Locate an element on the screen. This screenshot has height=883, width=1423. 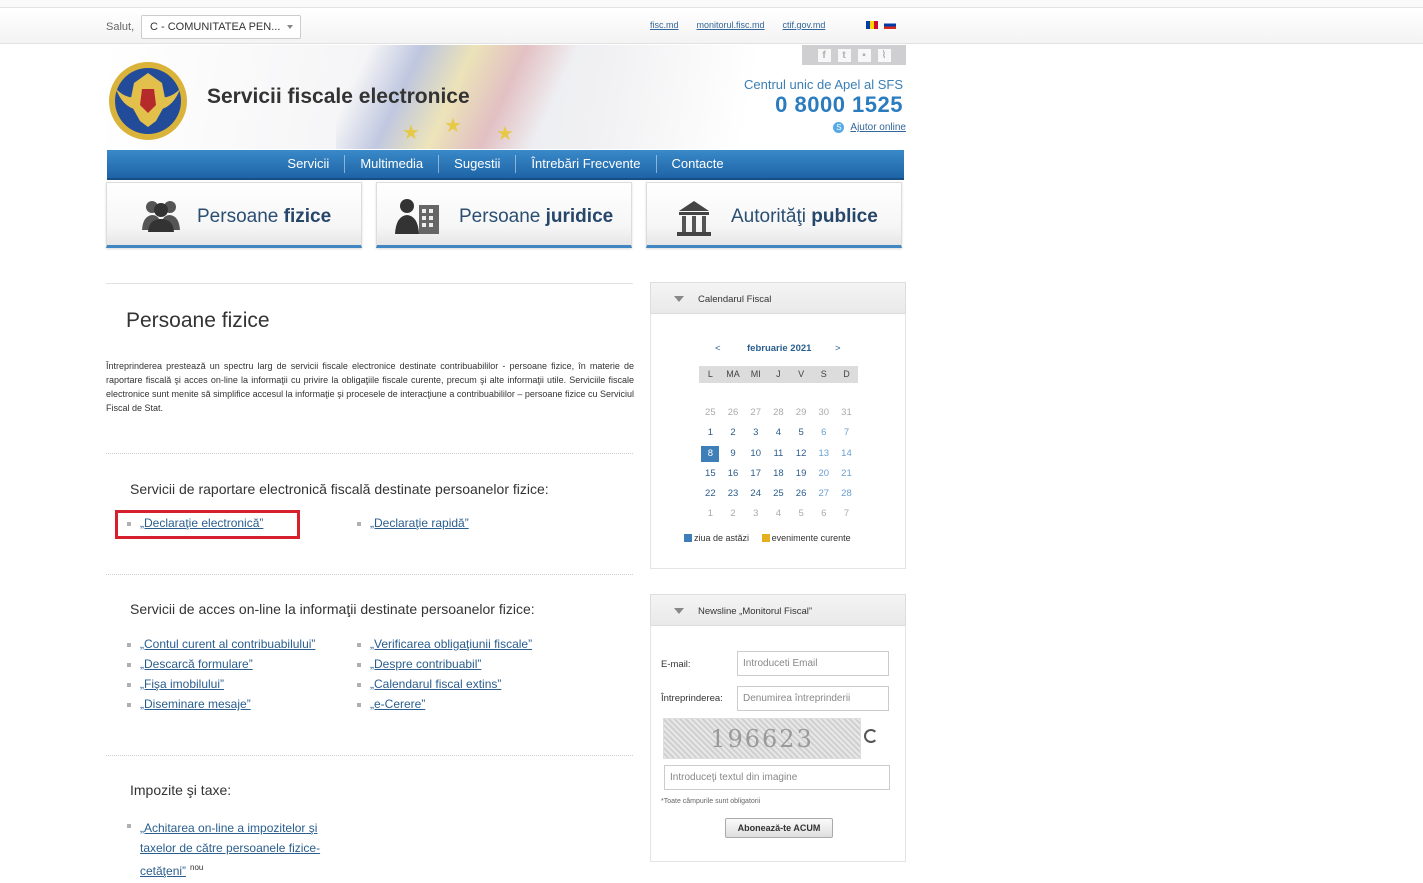
calendar-day-number: 10 is located at coordinates (755, 453).